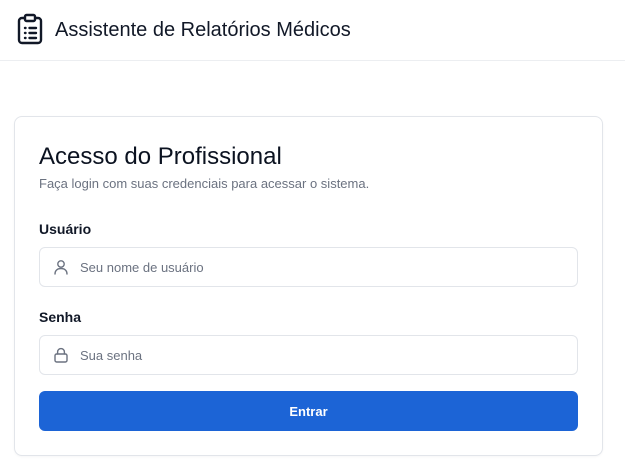  Describe the element at coordinates (160, 156) in the screenshot. I see `login-title: Acesso do Profissional` at that location.